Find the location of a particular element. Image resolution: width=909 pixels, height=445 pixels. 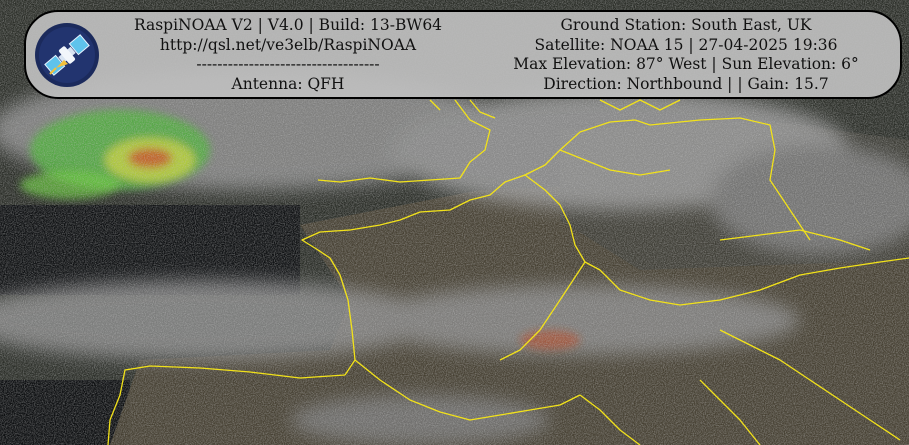

antenna-info: Antenna: QFH is located at coordinates (288, 83).